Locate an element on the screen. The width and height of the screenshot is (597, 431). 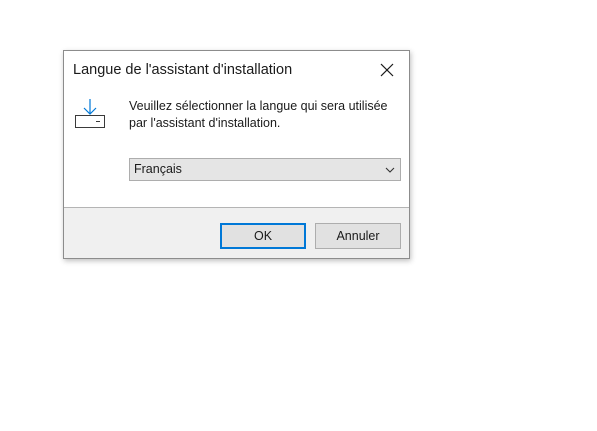
chevron-down-icon is located at coordinates (390, 170).